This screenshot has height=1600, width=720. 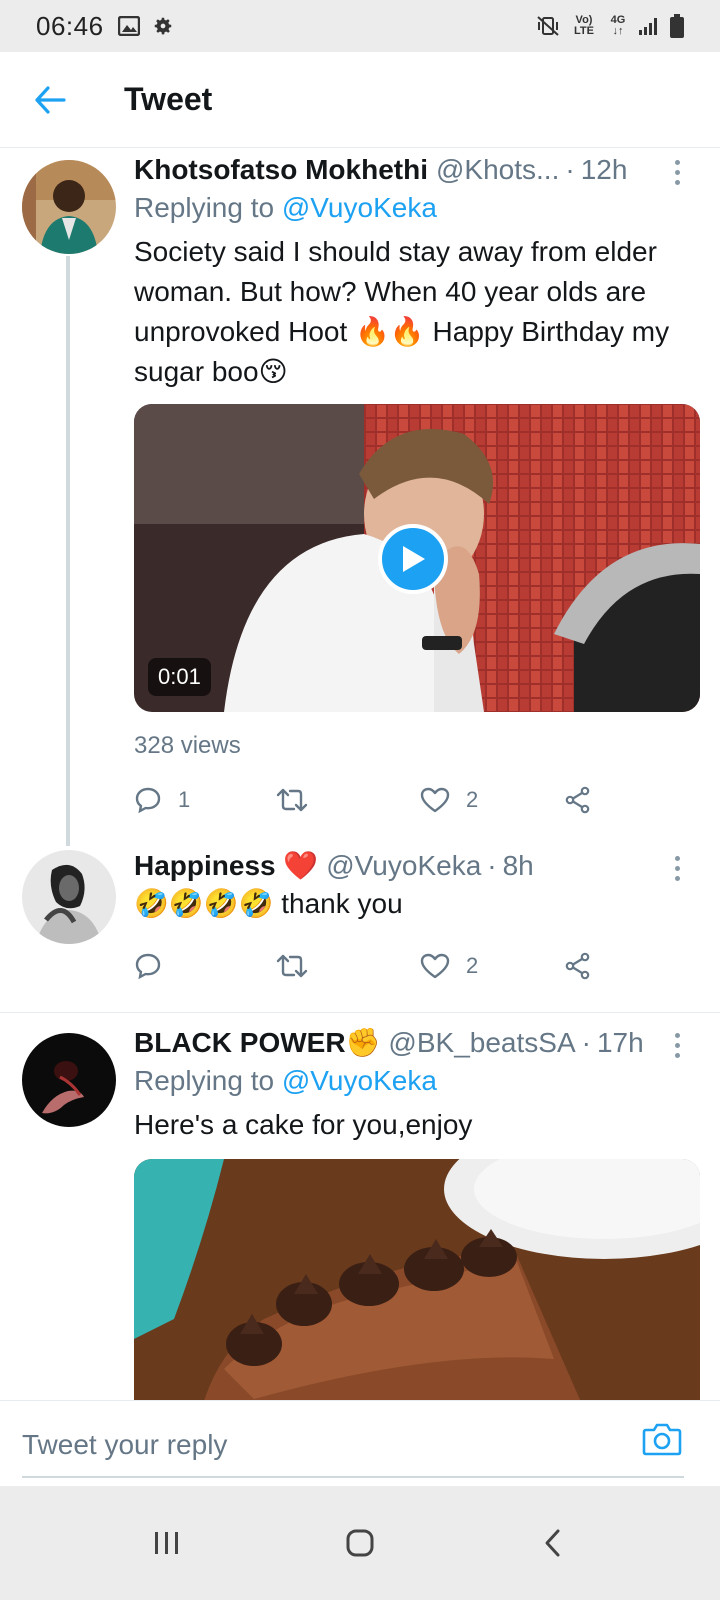 What do you see at coordinates (226, 866) in the screenshot?
I see `author-name: Happiness ❤️` at bounding box center [226, 866].